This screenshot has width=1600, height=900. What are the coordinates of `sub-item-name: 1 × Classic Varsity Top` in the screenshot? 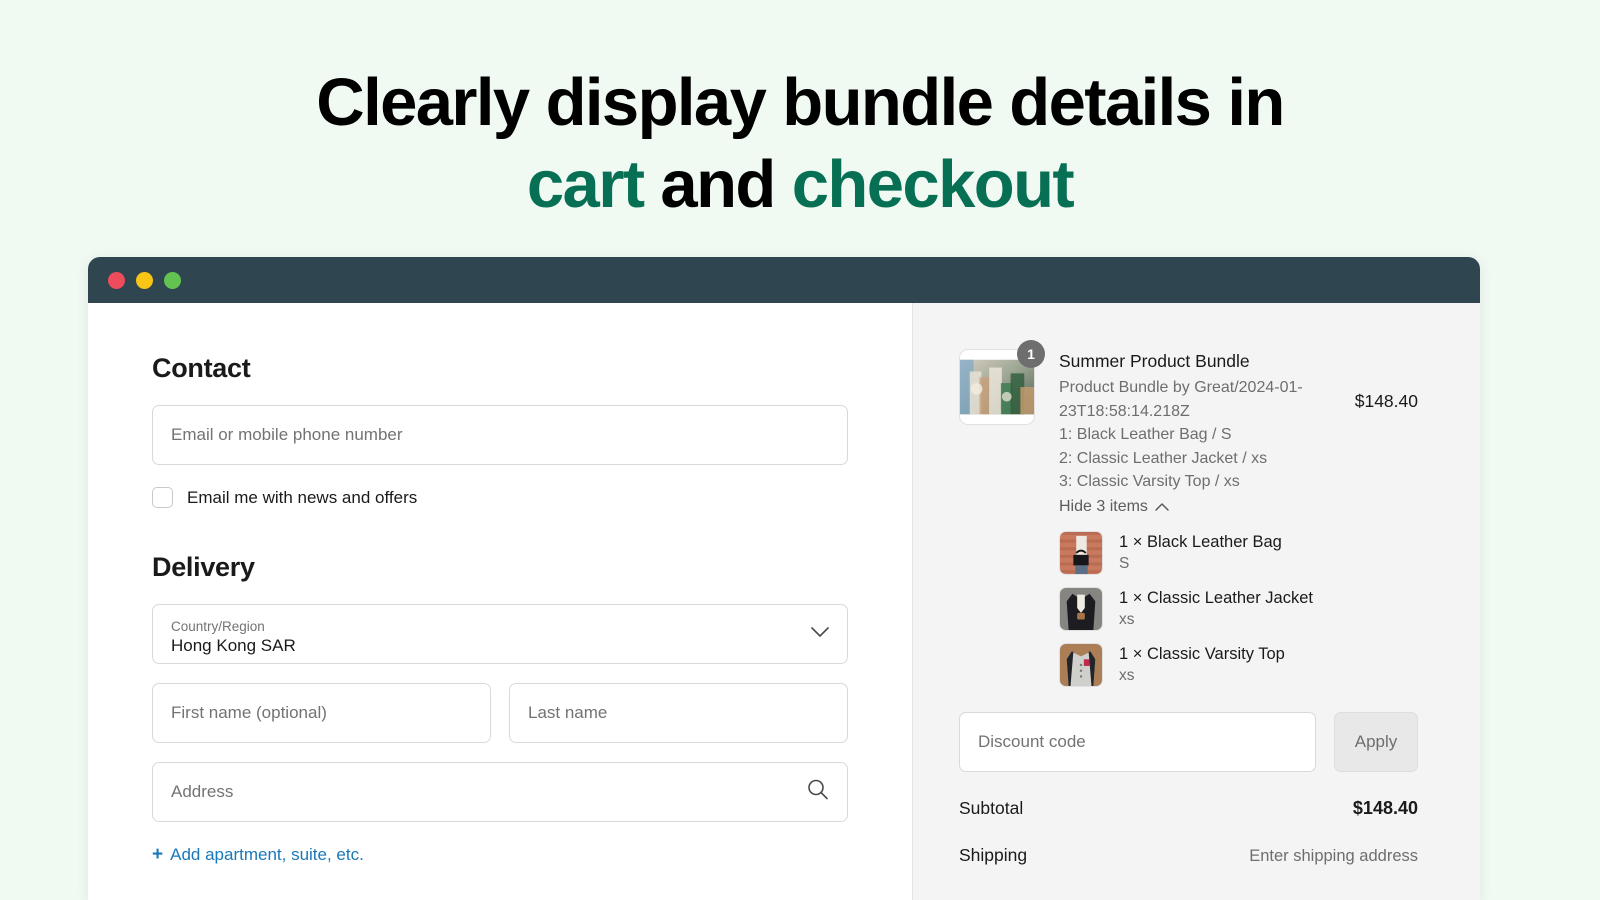 It's located at (1202, 654).